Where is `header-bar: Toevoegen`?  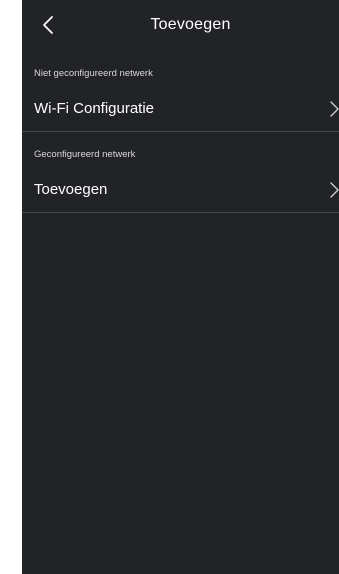 header-bar: Toevoegen is located at coordinates (180, 26).